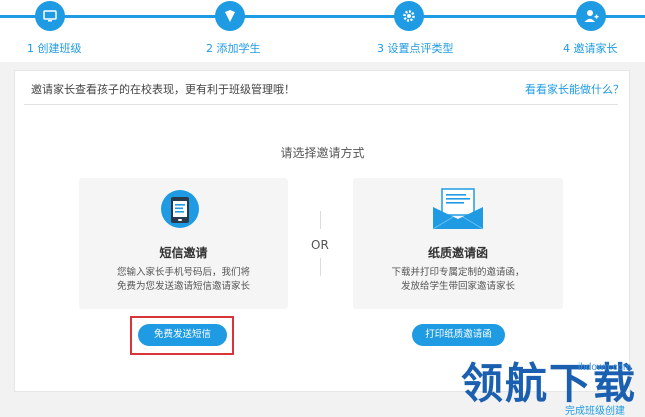 This screenshot has width=645, height=417. What do you see at coordinates (322, 153) in the screenshot?
I see `choose-method-title: 请选择邀请方式` at bounding box center [322, 153].